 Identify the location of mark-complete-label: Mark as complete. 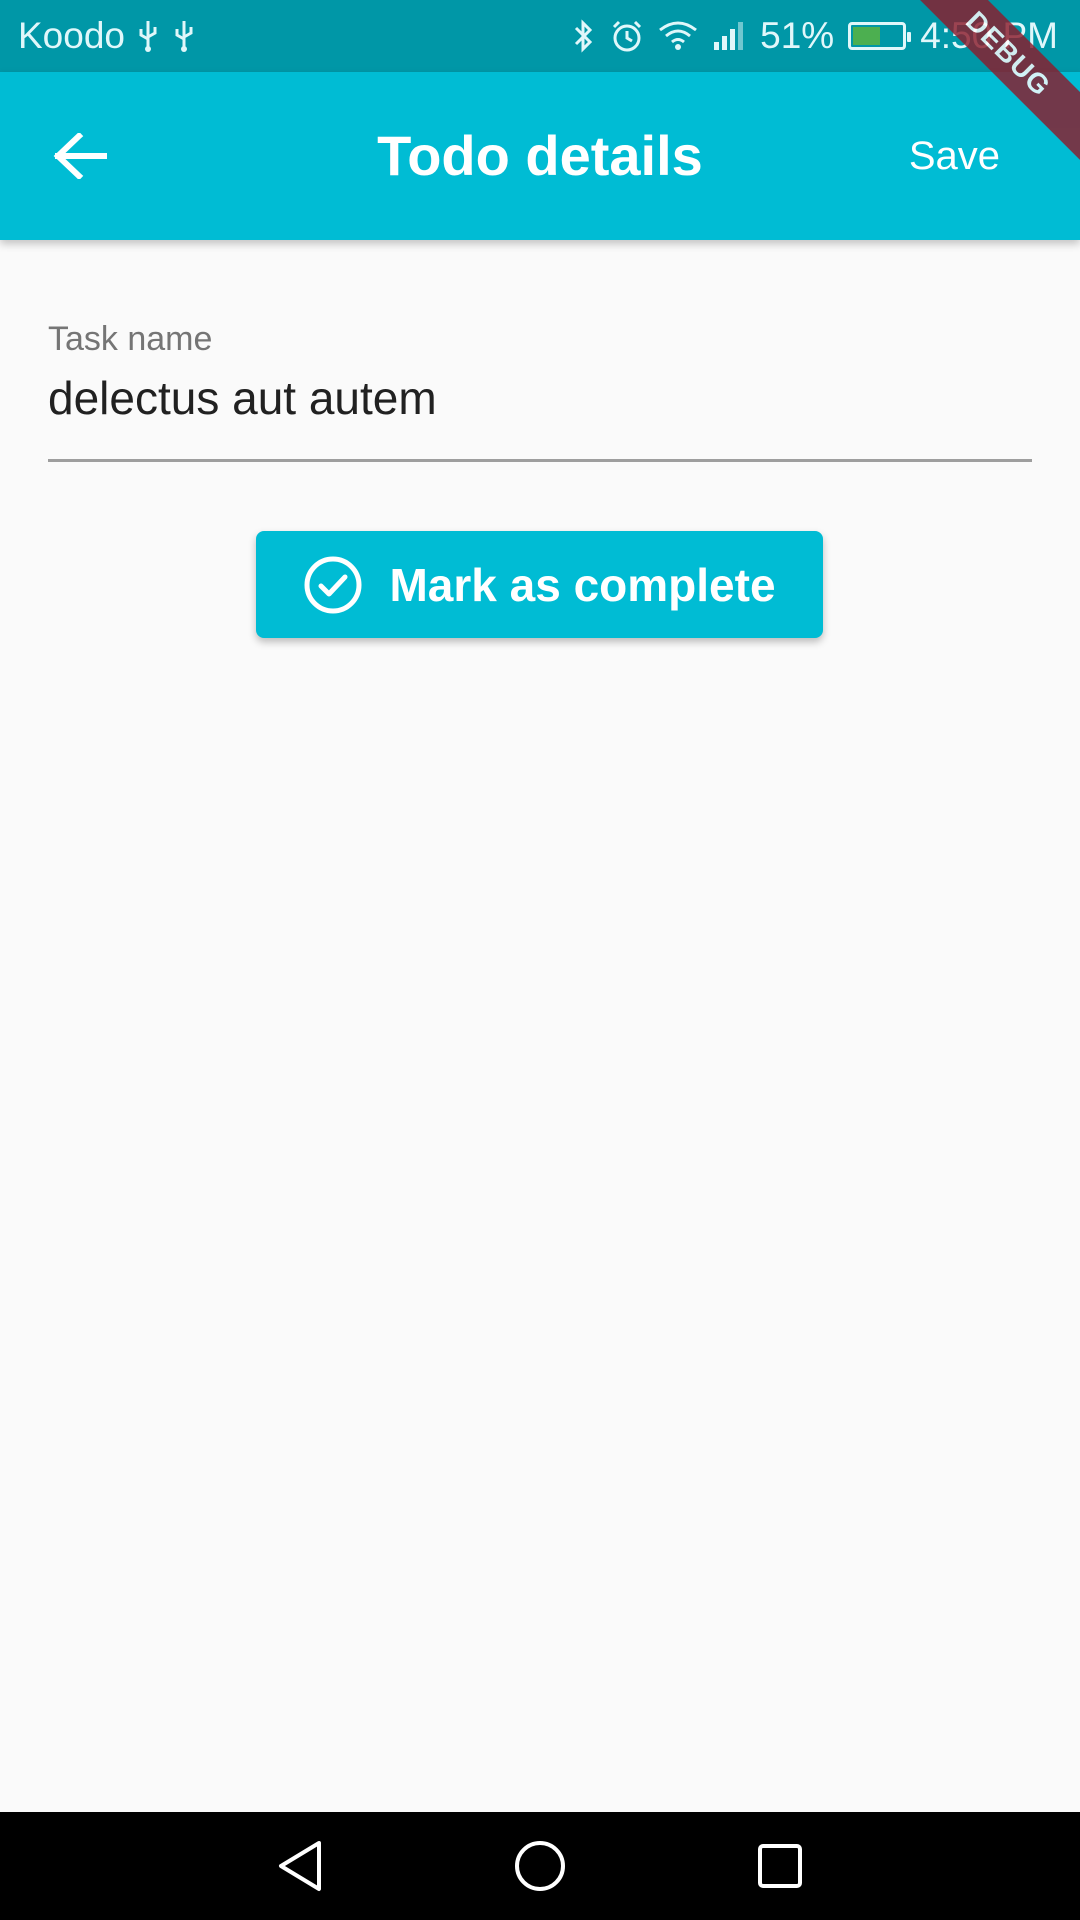
(582, 584).